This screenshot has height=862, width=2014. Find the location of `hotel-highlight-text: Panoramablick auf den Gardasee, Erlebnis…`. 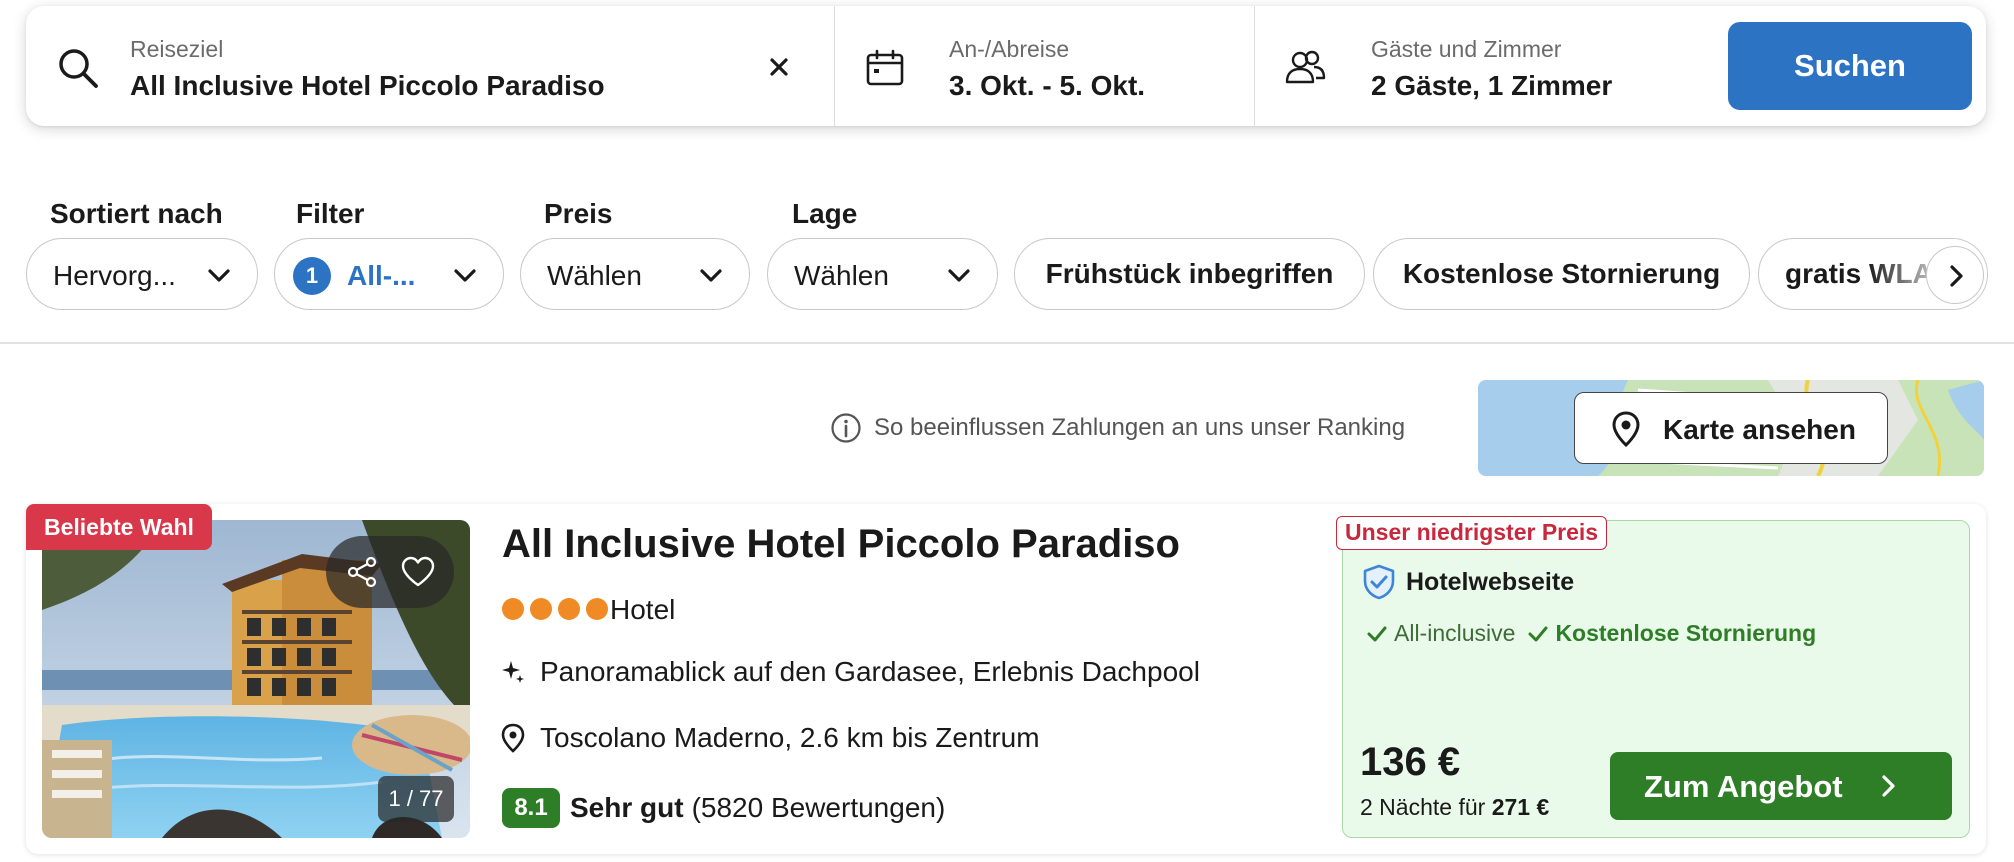

hotel-highlight-text: Panoramablick auf den Gardasee, Erlebnis… is located at coordinates (870, 671).